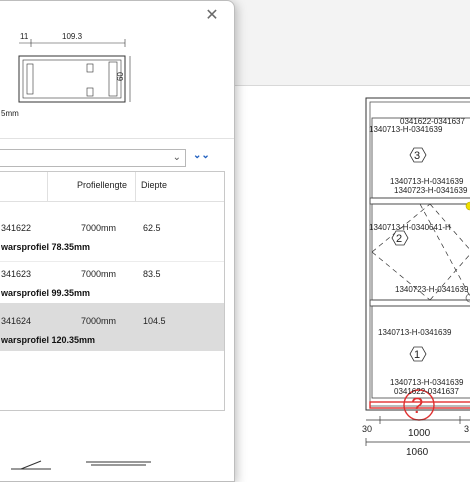  What do you see at coordinates (419, 201) in the screenshot?
I see `transom-upper` at bounding box center [419, 201].